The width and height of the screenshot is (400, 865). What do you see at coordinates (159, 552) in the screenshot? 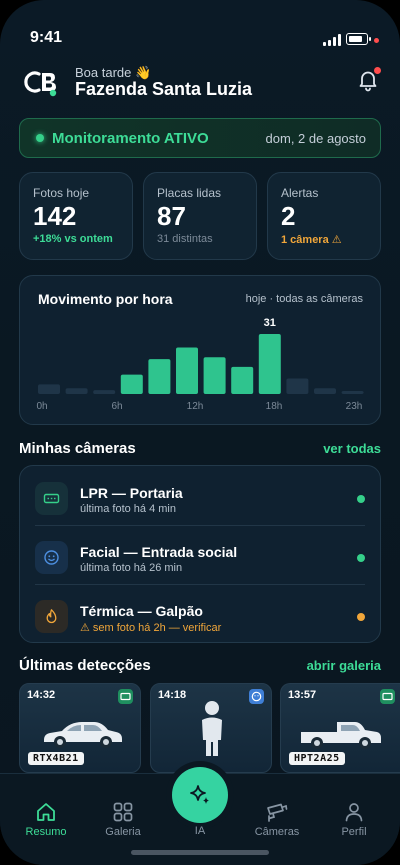
I see `camera-name: Facial — Entrada social` at bounding box center [159, 552].